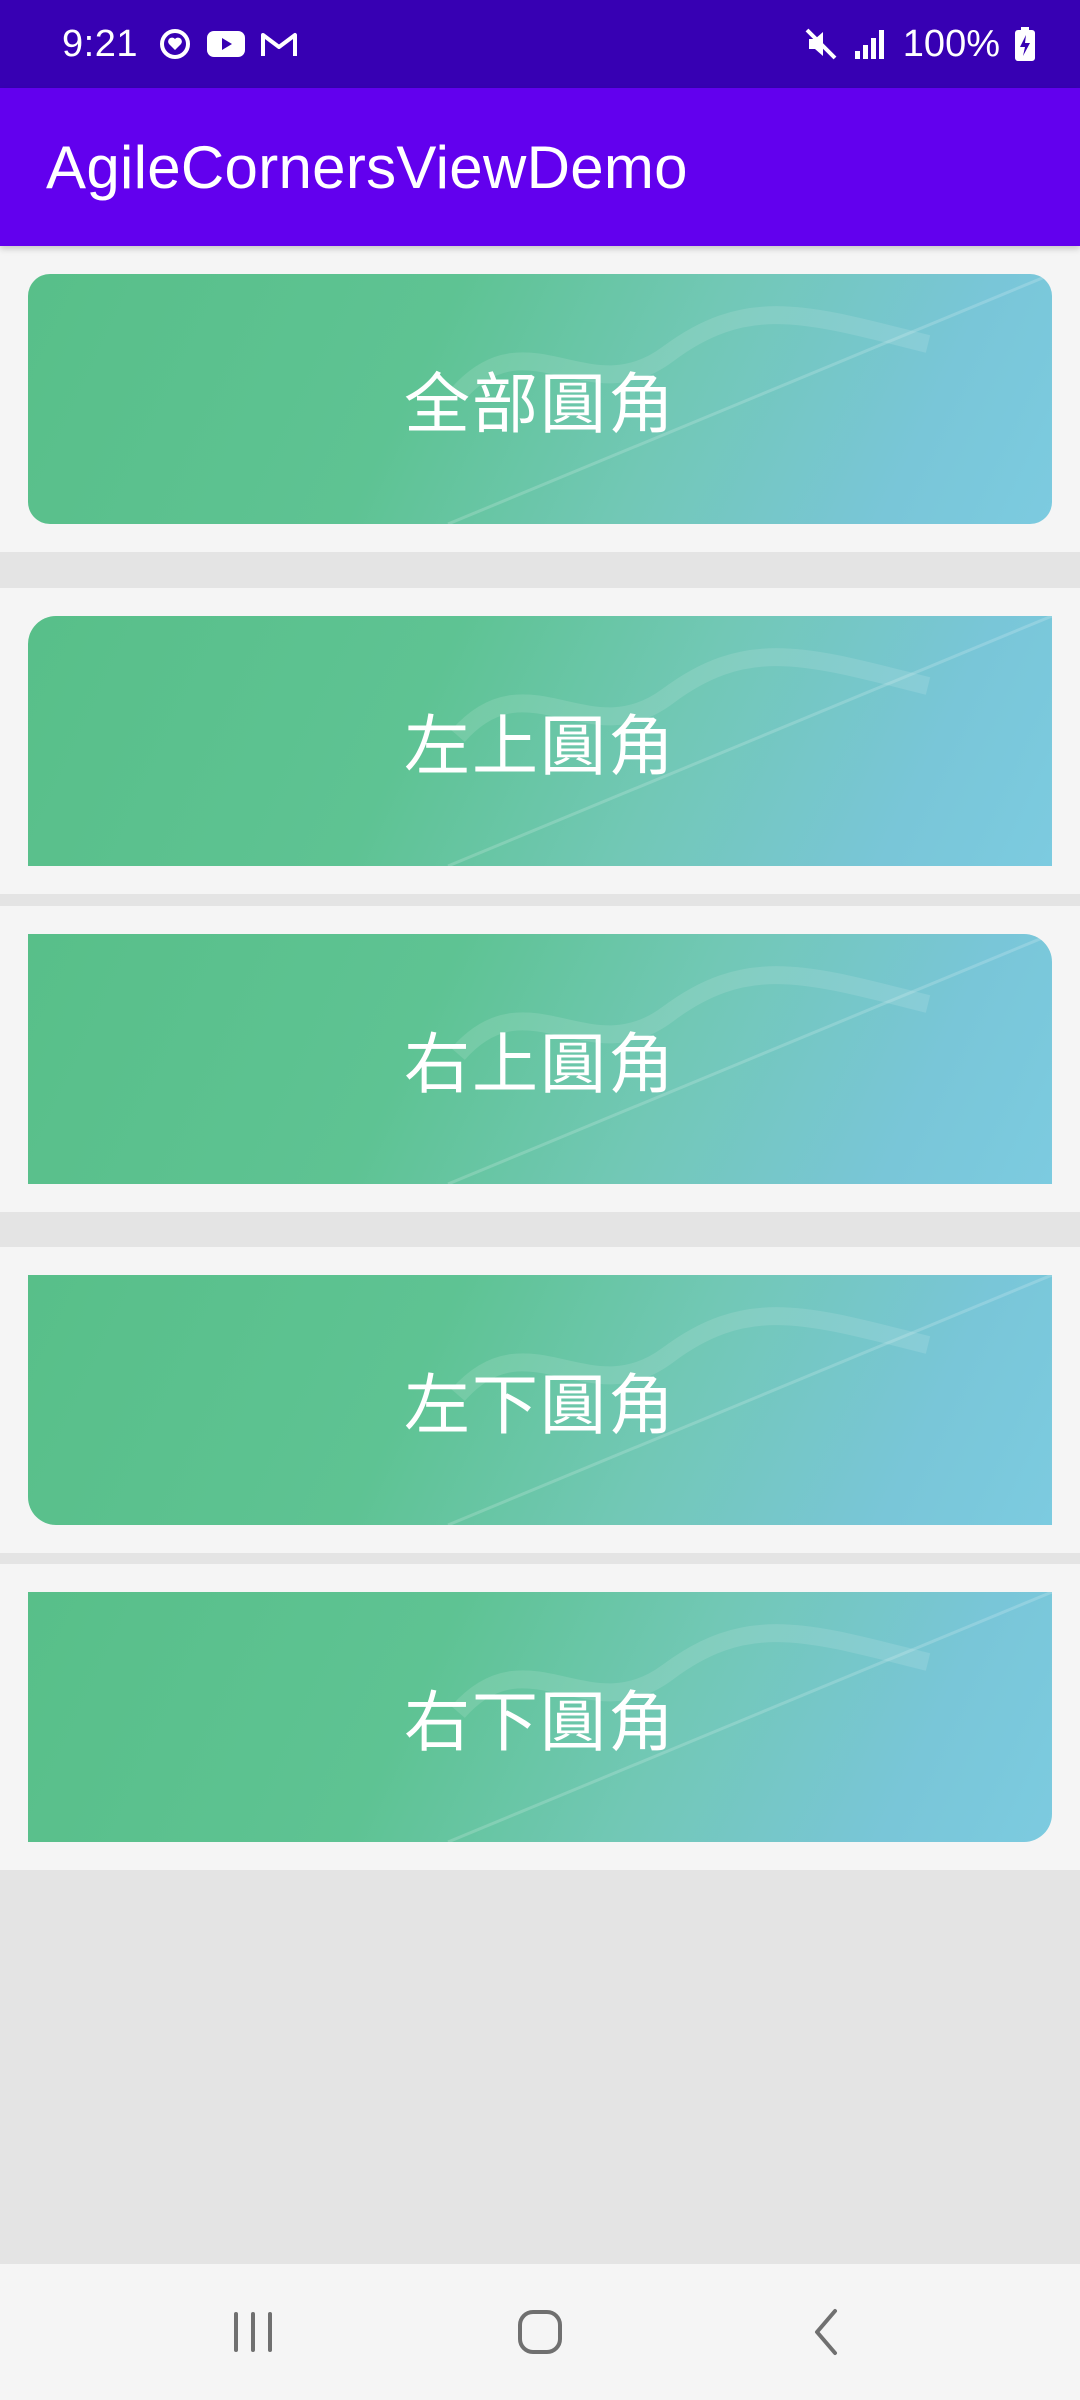 This screenshot has width=1080, height=2400. I want to click on card-label: 左下圓角, so click(540, 1405).